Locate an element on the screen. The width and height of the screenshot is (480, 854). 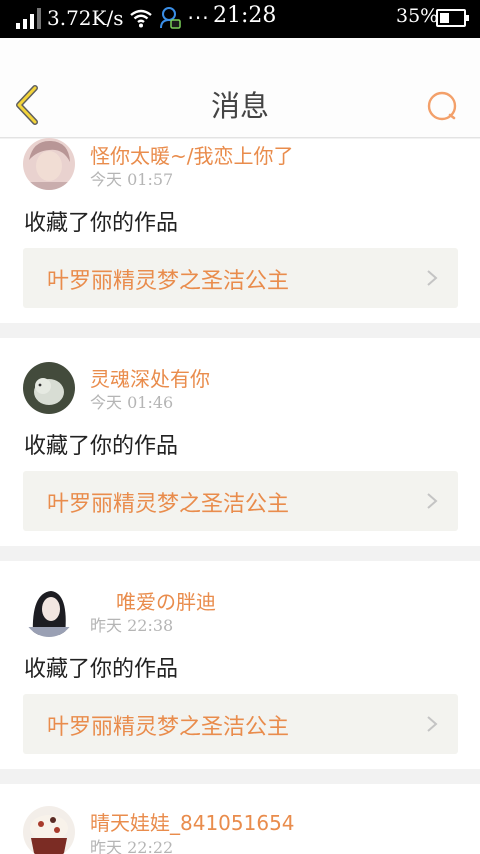
status-bar: 3.72K/s ··· 21:28 35% is located at coordinates (240, 19).